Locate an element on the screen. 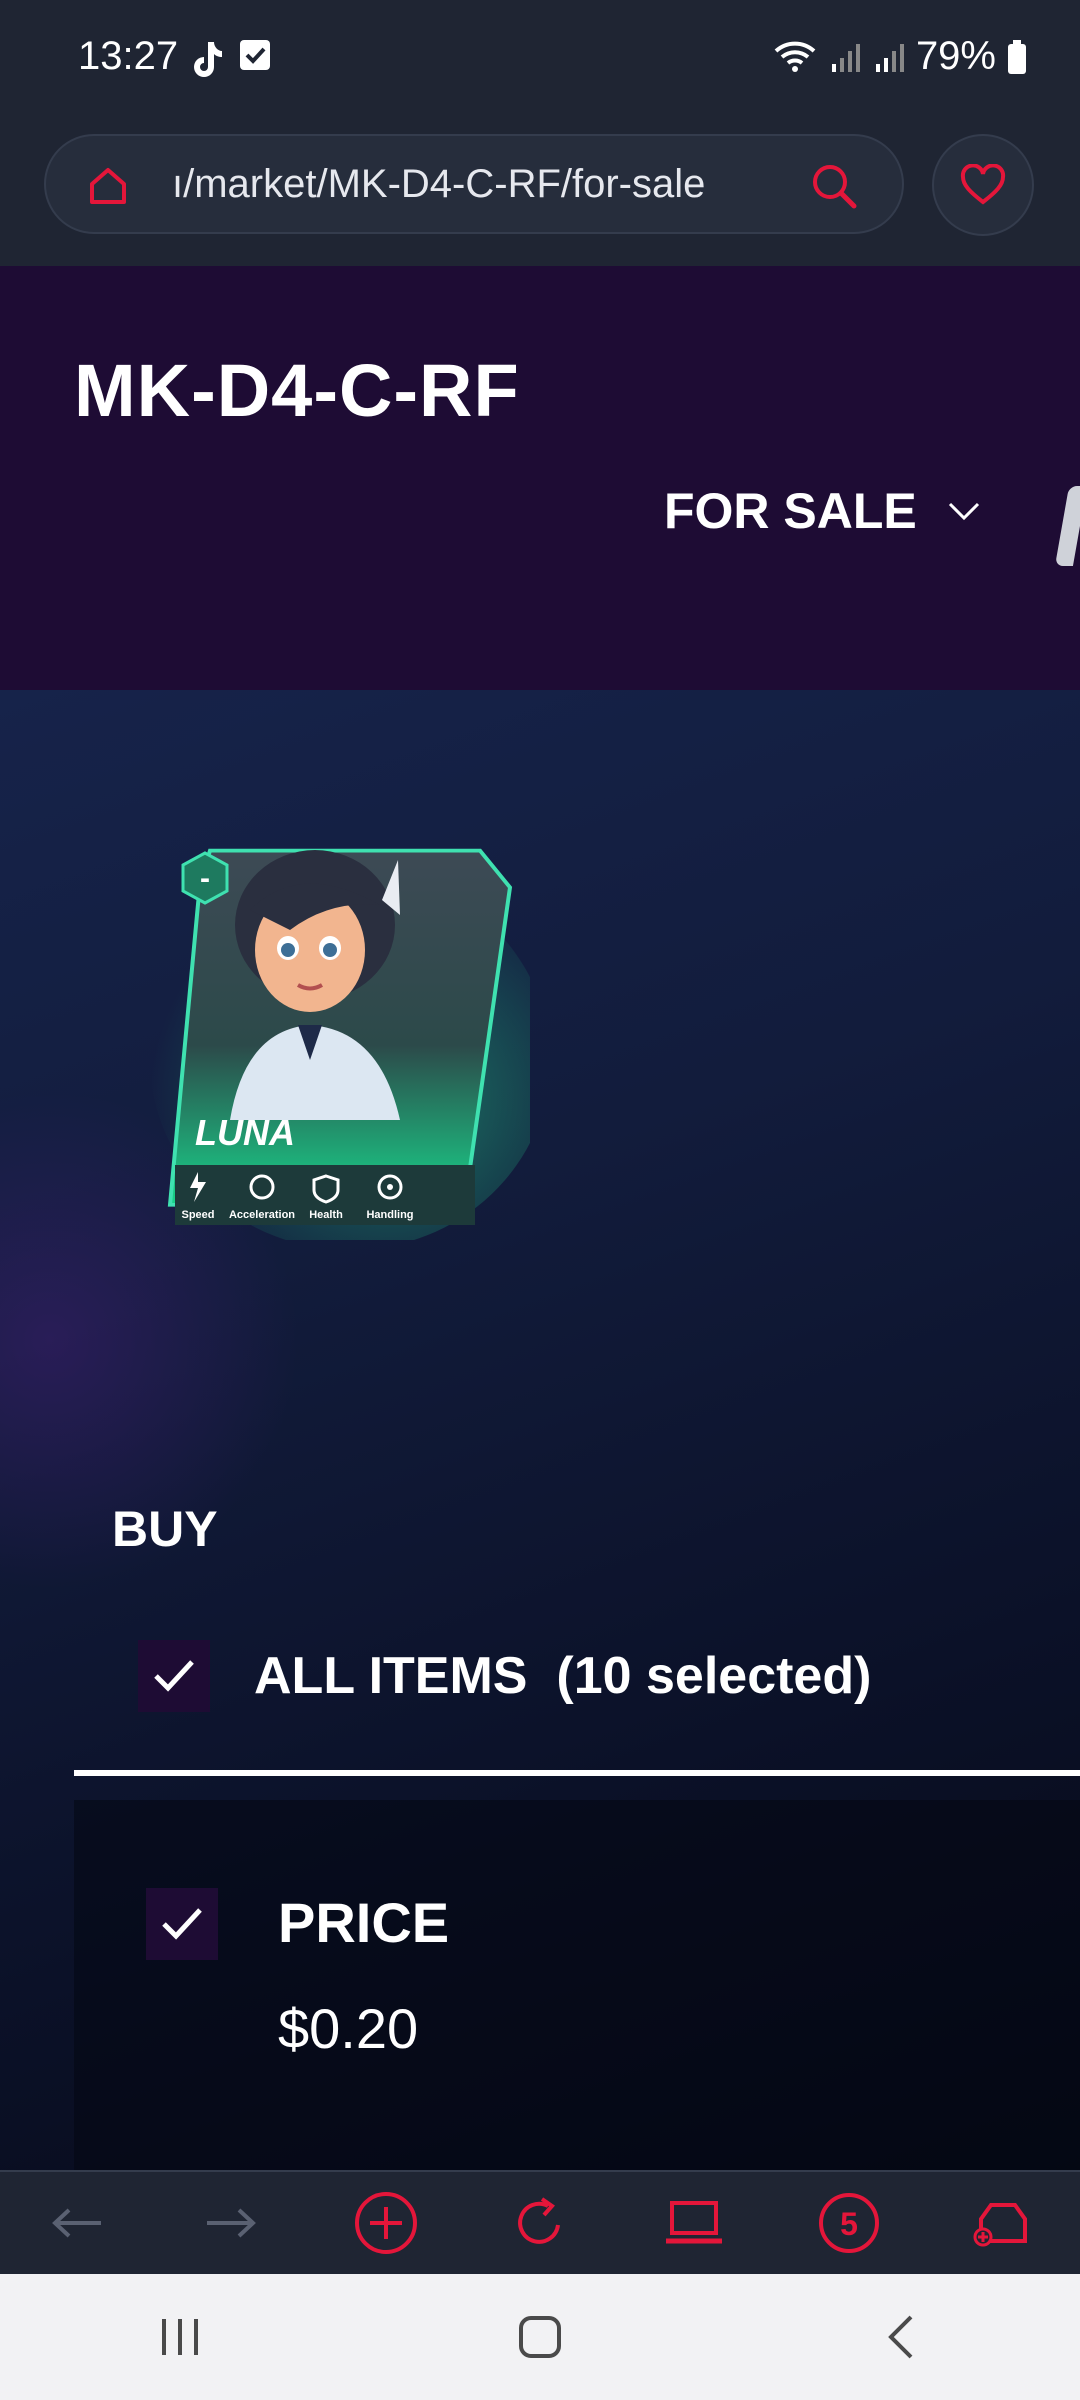 The image size is (1080, 2400). wallet-button is located at coordinates (1003, 2223).